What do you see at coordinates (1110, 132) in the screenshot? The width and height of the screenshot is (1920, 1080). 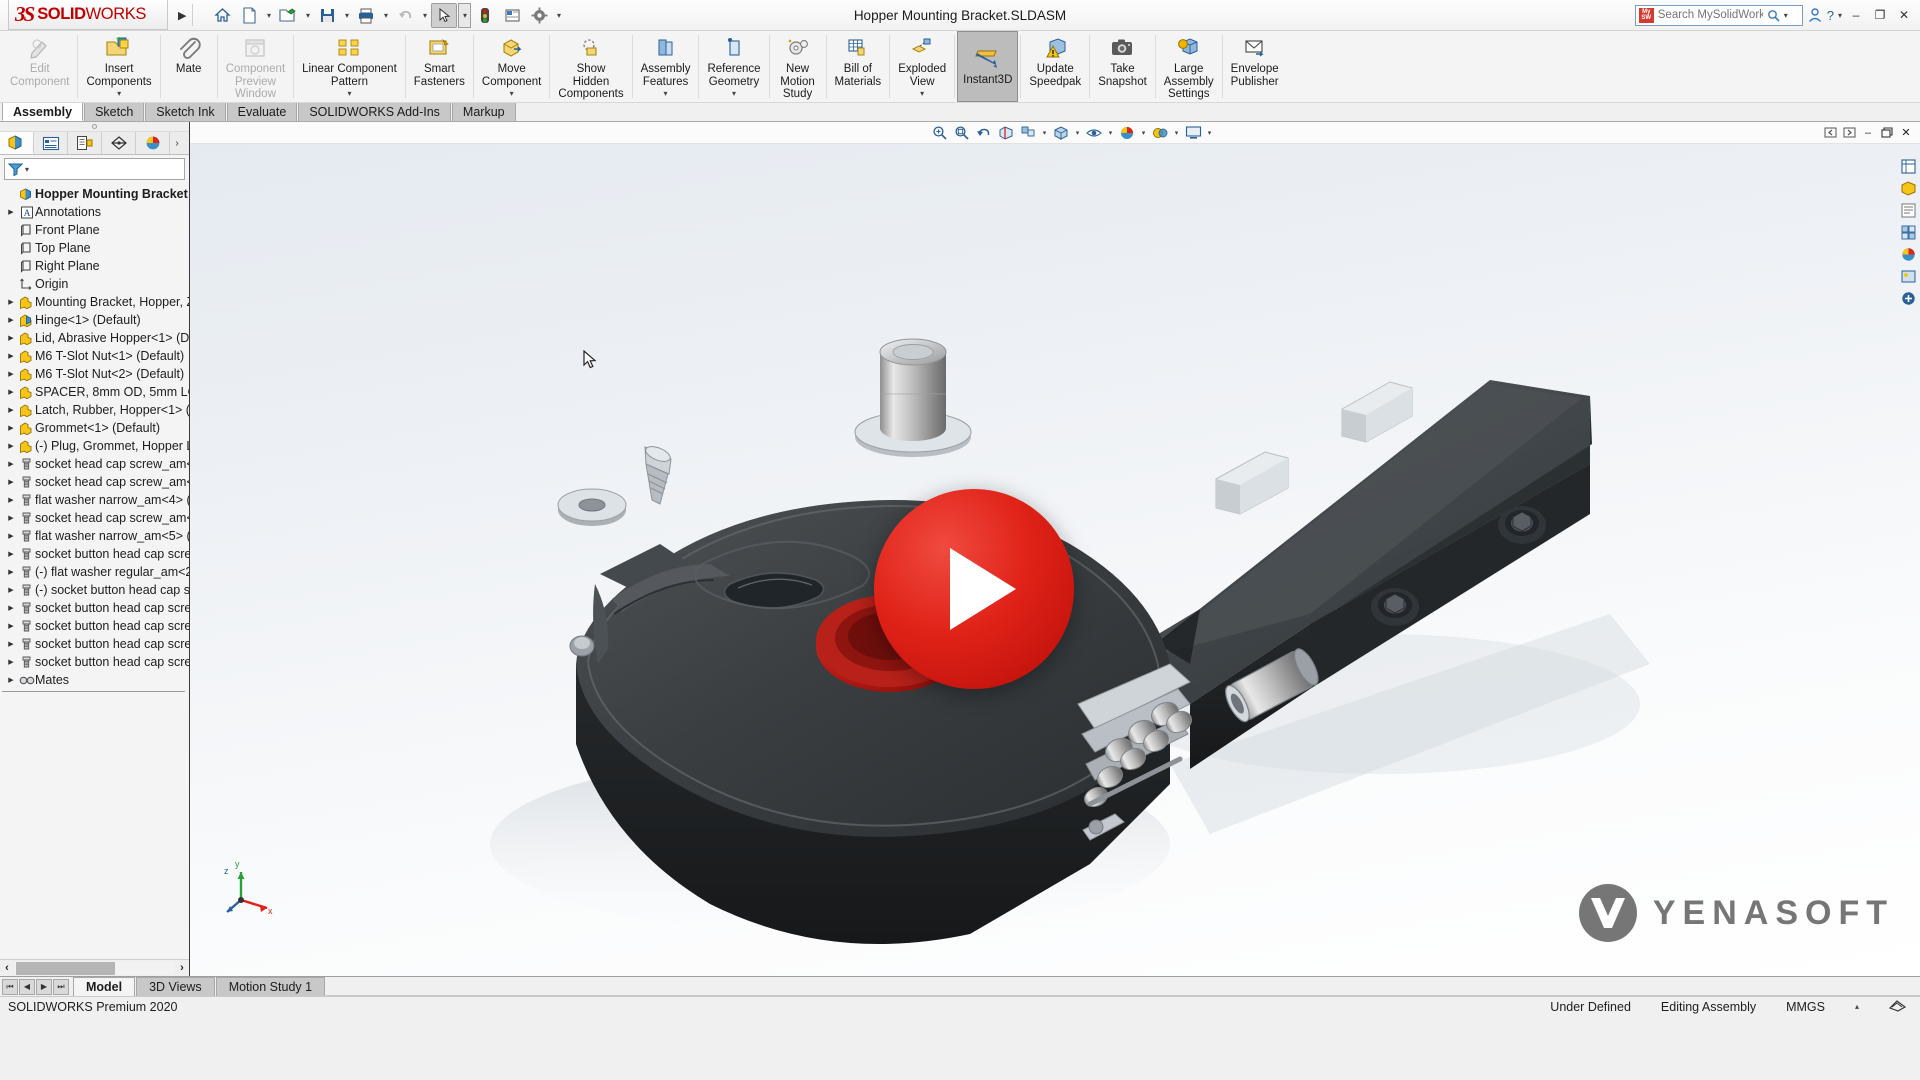 I see `hide-show-items-caret: ▾` at bounding box center [1110, 132].